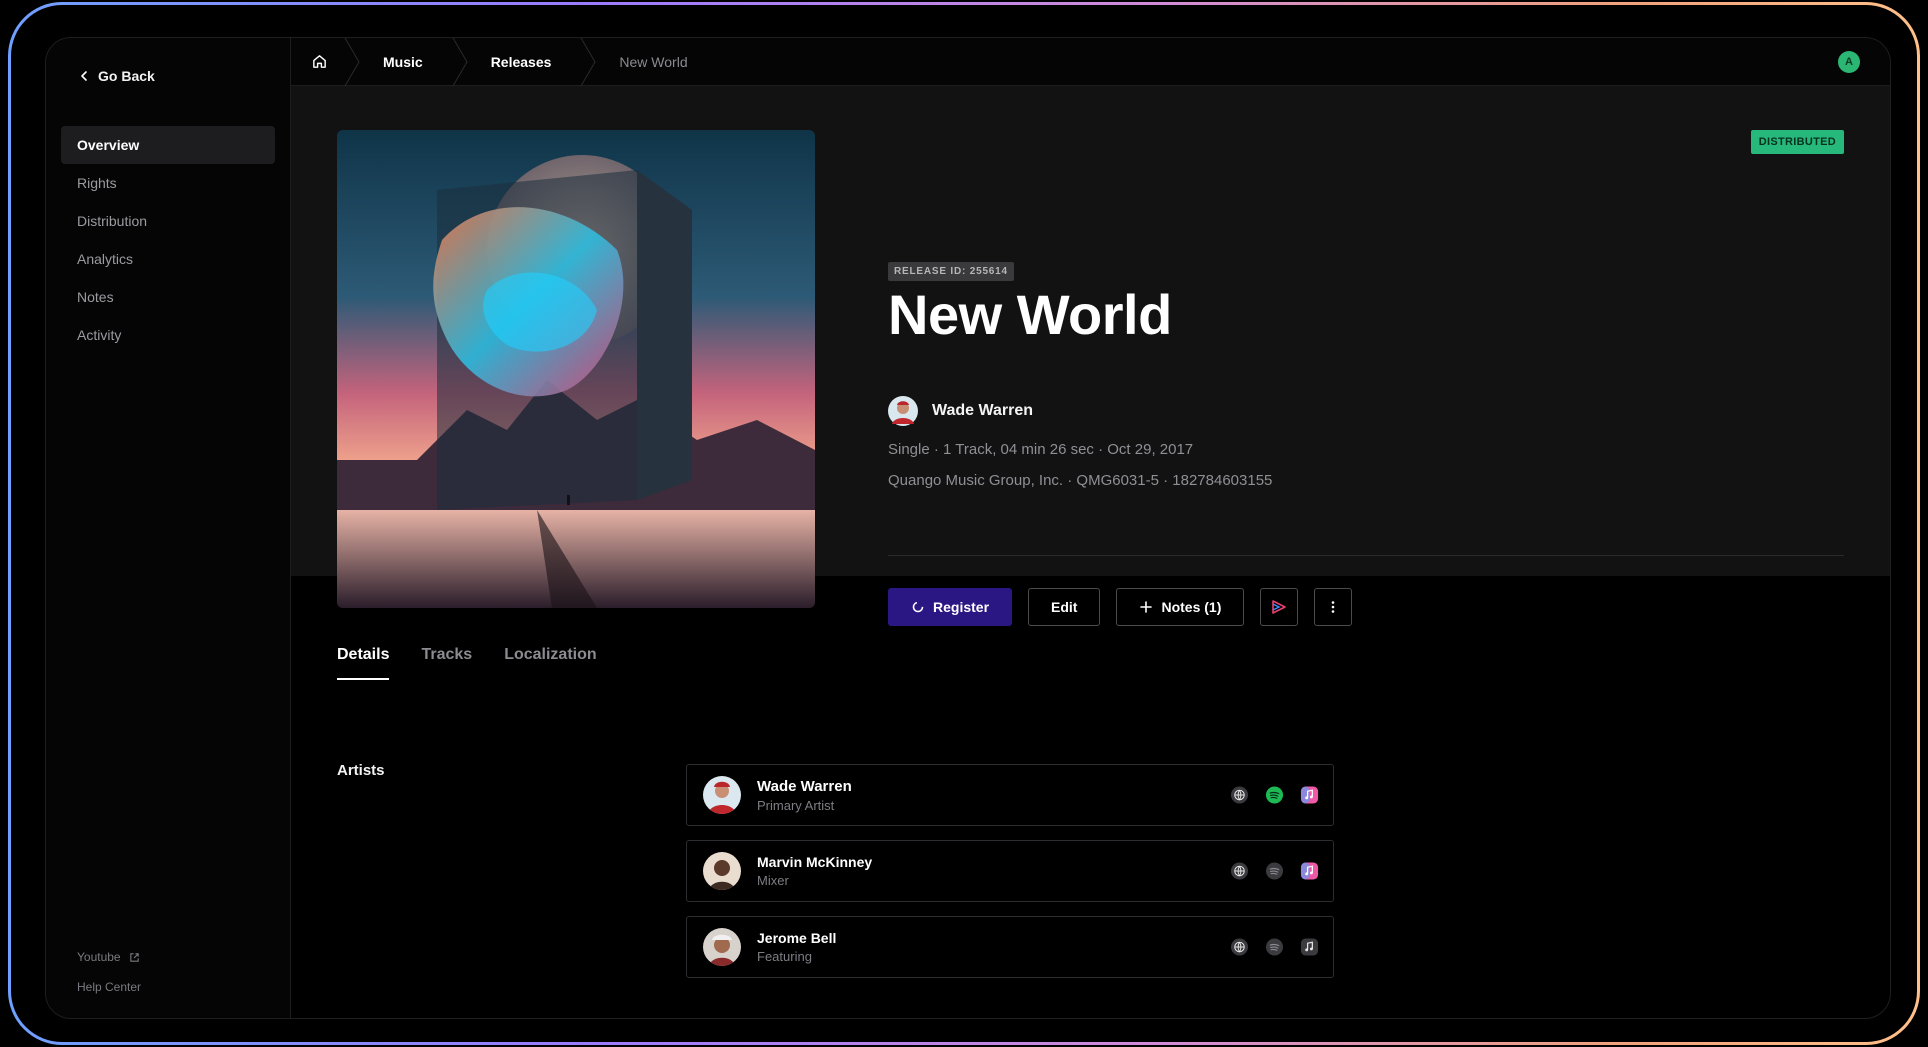 The width and height of the screenshot is (1928, 1047). Describe the element at coordinates (784, 956) in the screenshot. I see `artist-role: Featuring` at that location.